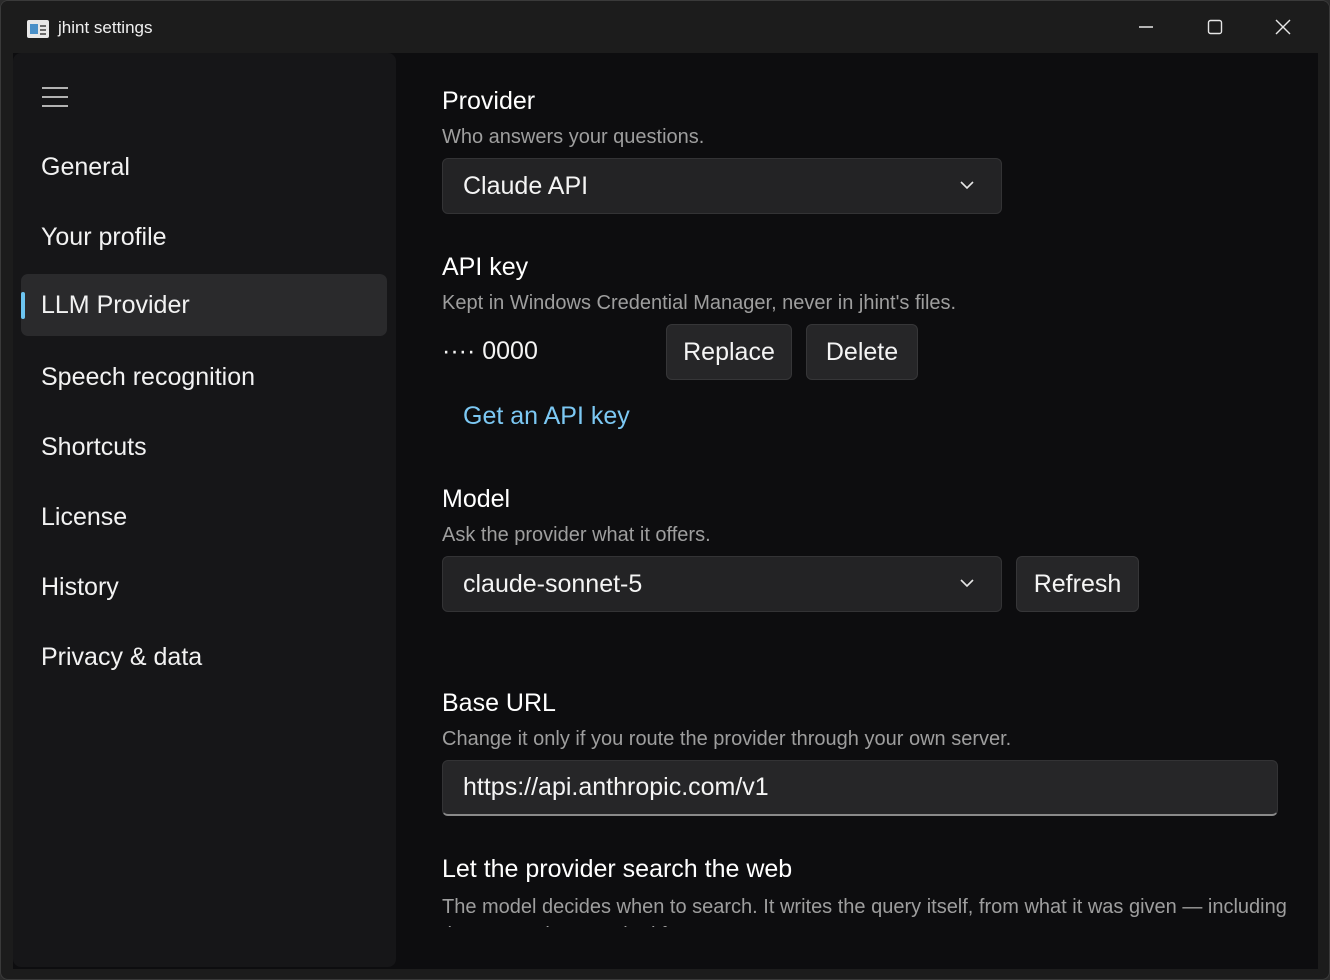  What do you see at coordinates (476, 499) in the screenshot?
I see `model-title: Model` at bounding box center [476, 499].